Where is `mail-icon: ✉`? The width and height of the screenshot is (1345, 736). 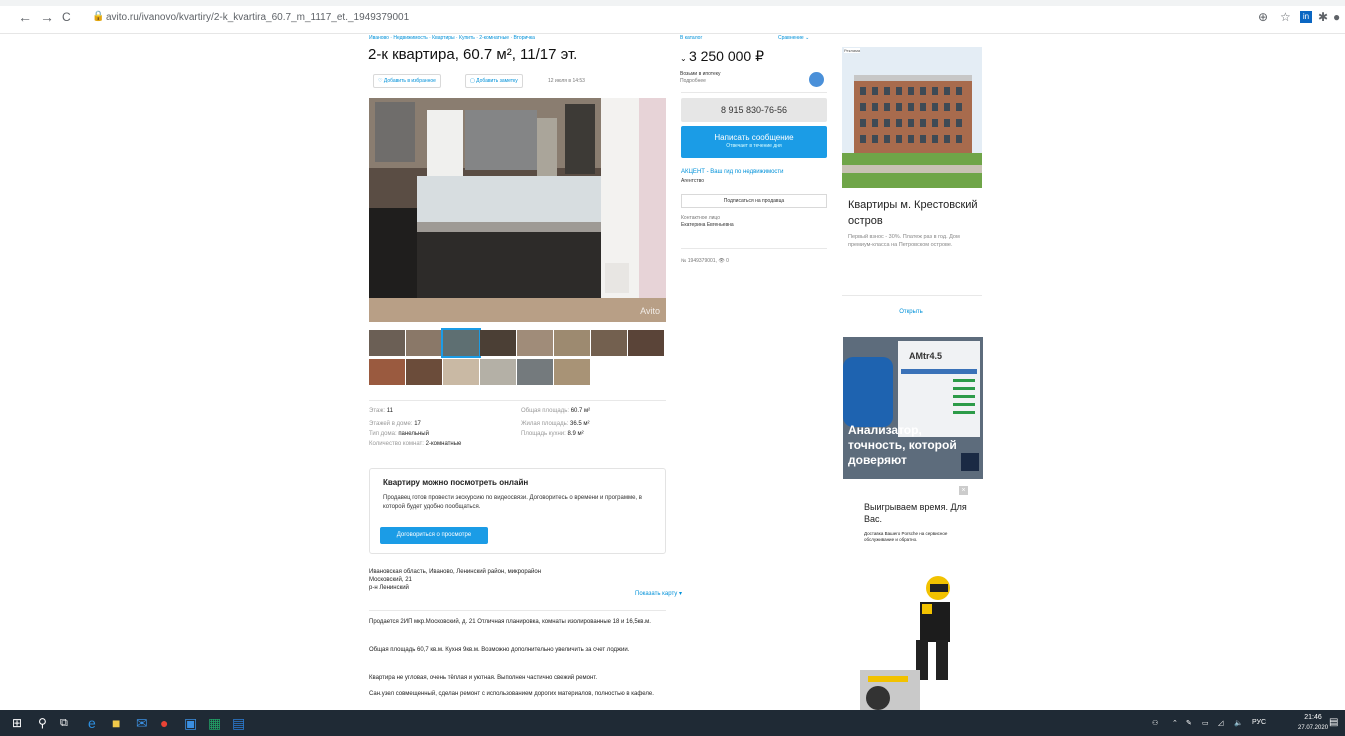
mail-icon: ✉ is located at coordinates (142, 723).